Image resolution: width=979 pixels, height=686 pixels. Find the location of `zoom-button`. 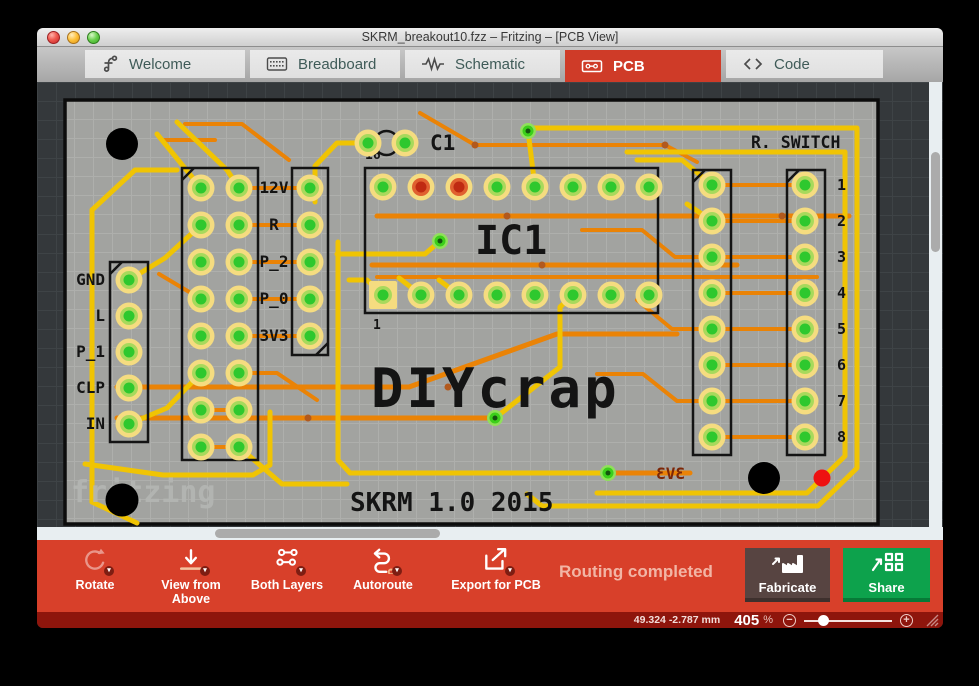

zoom-button is located at coordinates (93, 37).